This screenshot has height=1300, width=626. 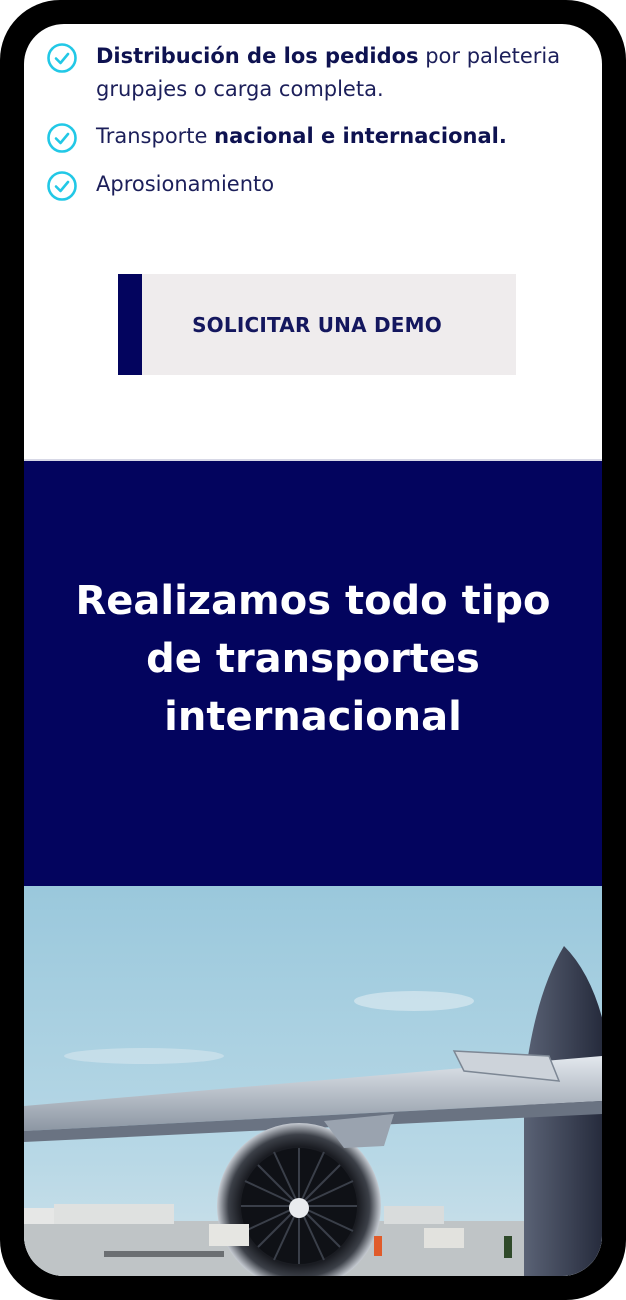 I want to click on request-demo-label: SOLICITAR UNA DEMO, so click(x=317, y=324).